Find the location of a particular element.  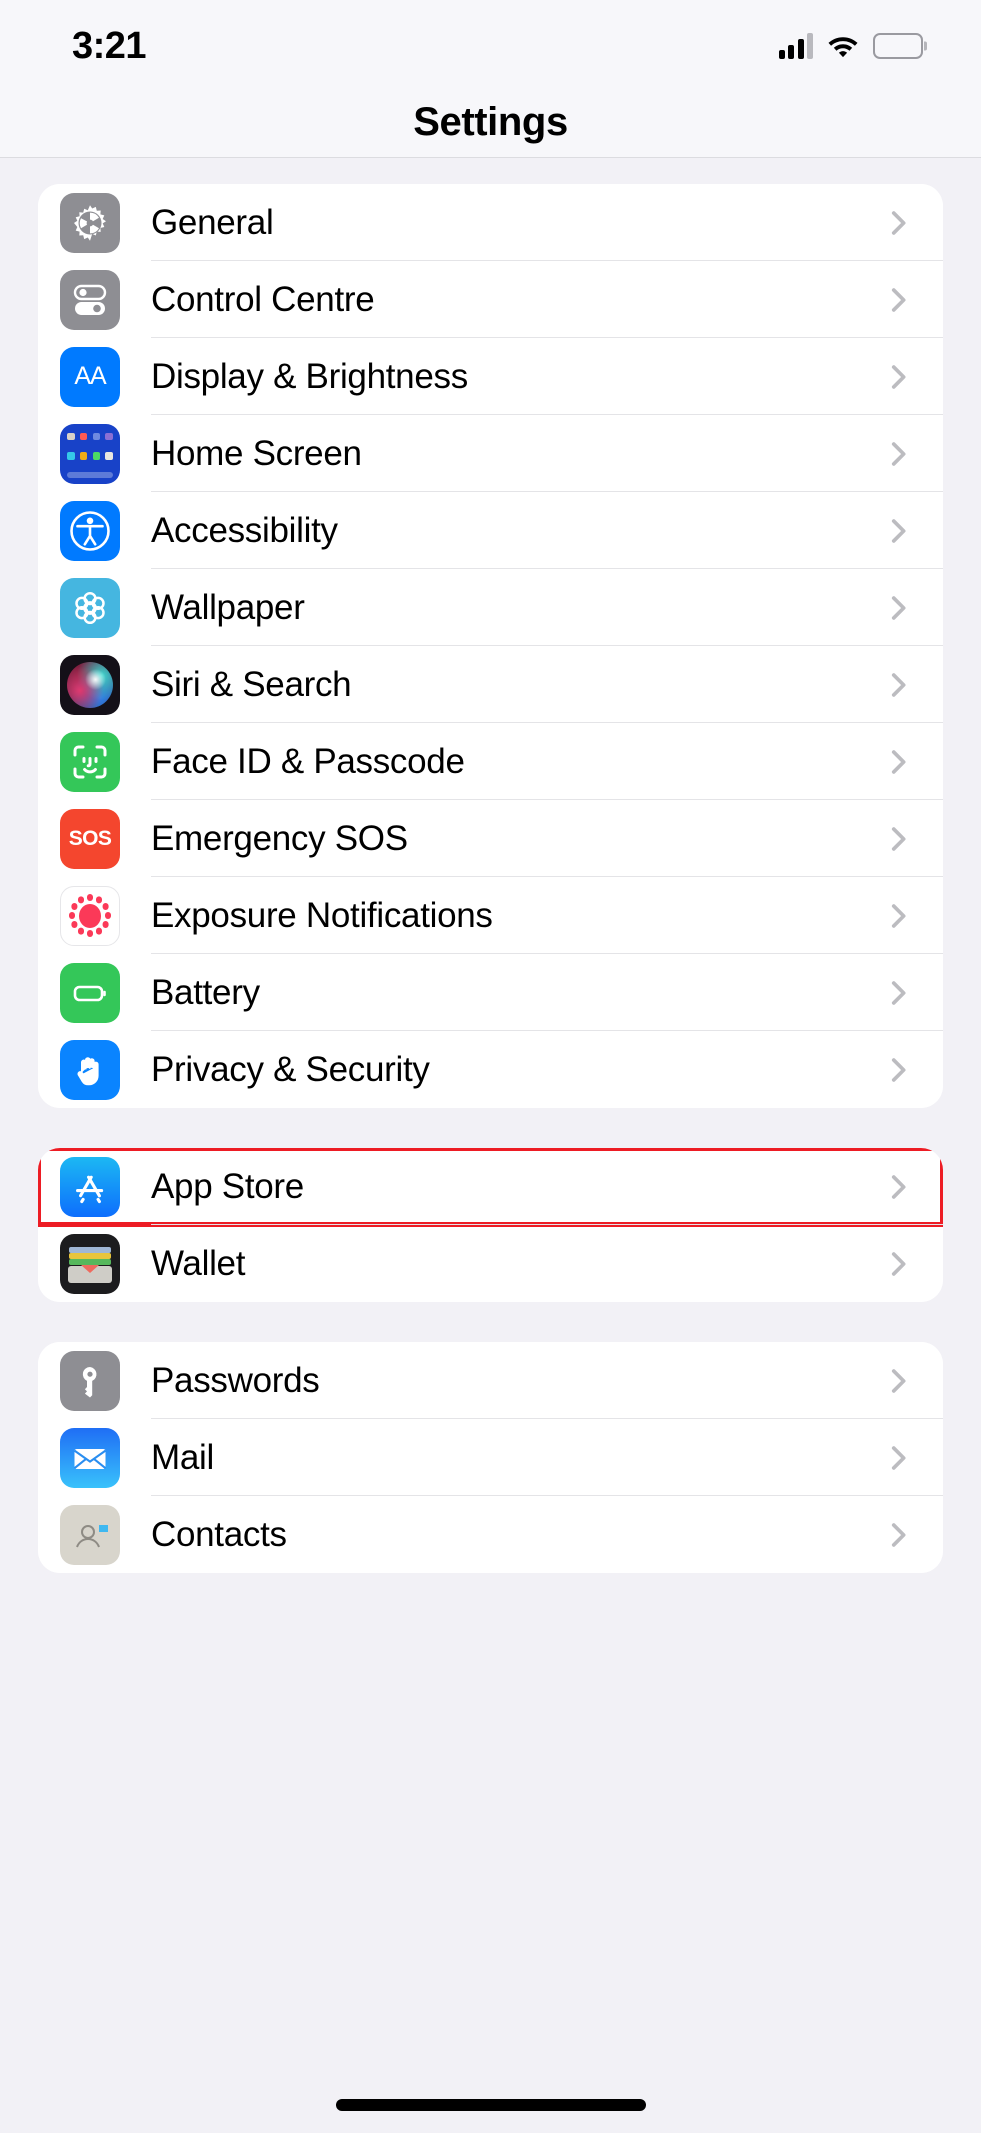

toggles-icon is located at coordinates (90, 299).